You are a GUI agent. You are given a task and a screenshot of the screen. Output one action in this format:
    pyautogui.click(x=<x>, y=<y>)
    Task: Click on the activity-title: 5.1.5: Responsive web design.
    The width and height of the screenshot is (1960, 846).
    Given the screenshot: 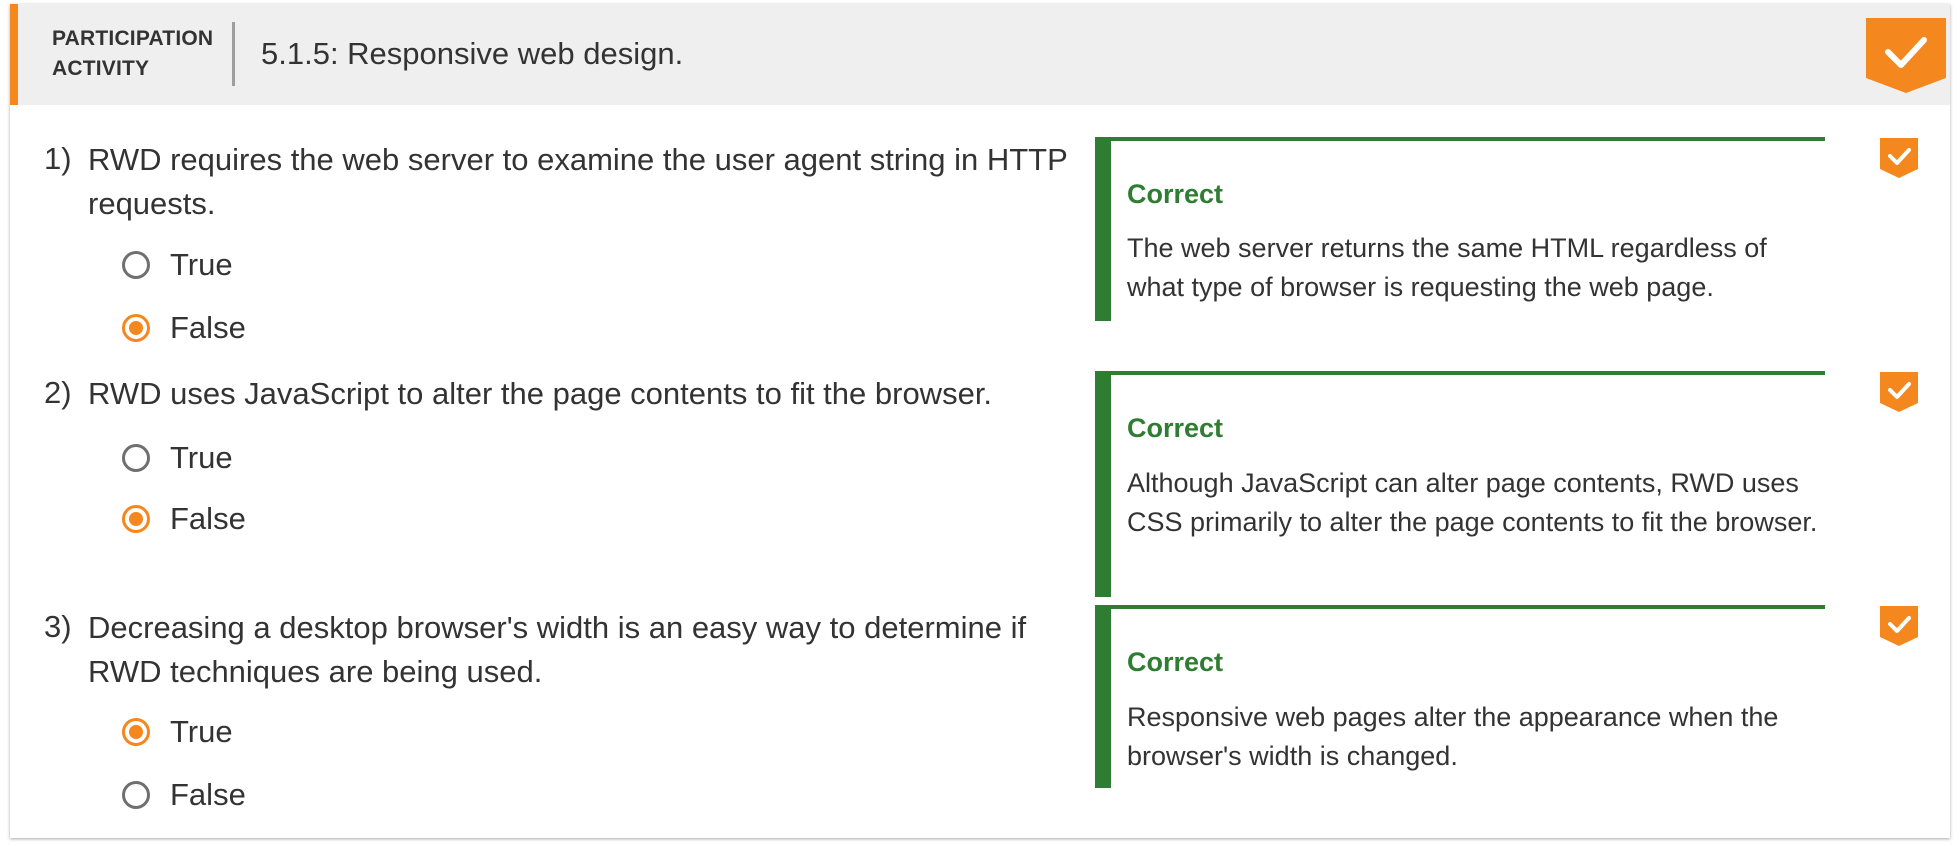 What is the action you would take?
    pyautogui.click(x=472, y=53)
    